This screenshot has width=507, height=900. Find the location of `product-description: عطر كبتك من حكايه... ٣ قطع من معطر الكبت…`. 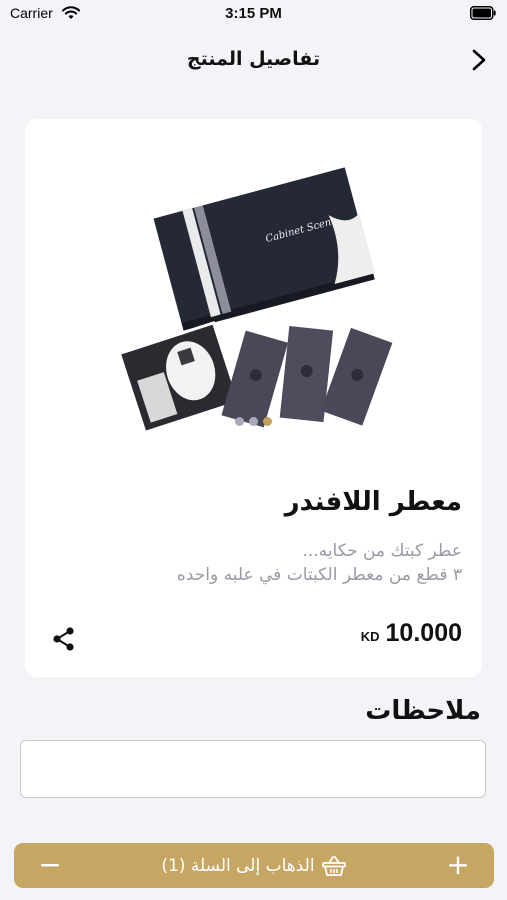

product-description: عطر كبتك من حكايه... ٣ قطع من معطر الكبت… is located at coordinates (252, 563).